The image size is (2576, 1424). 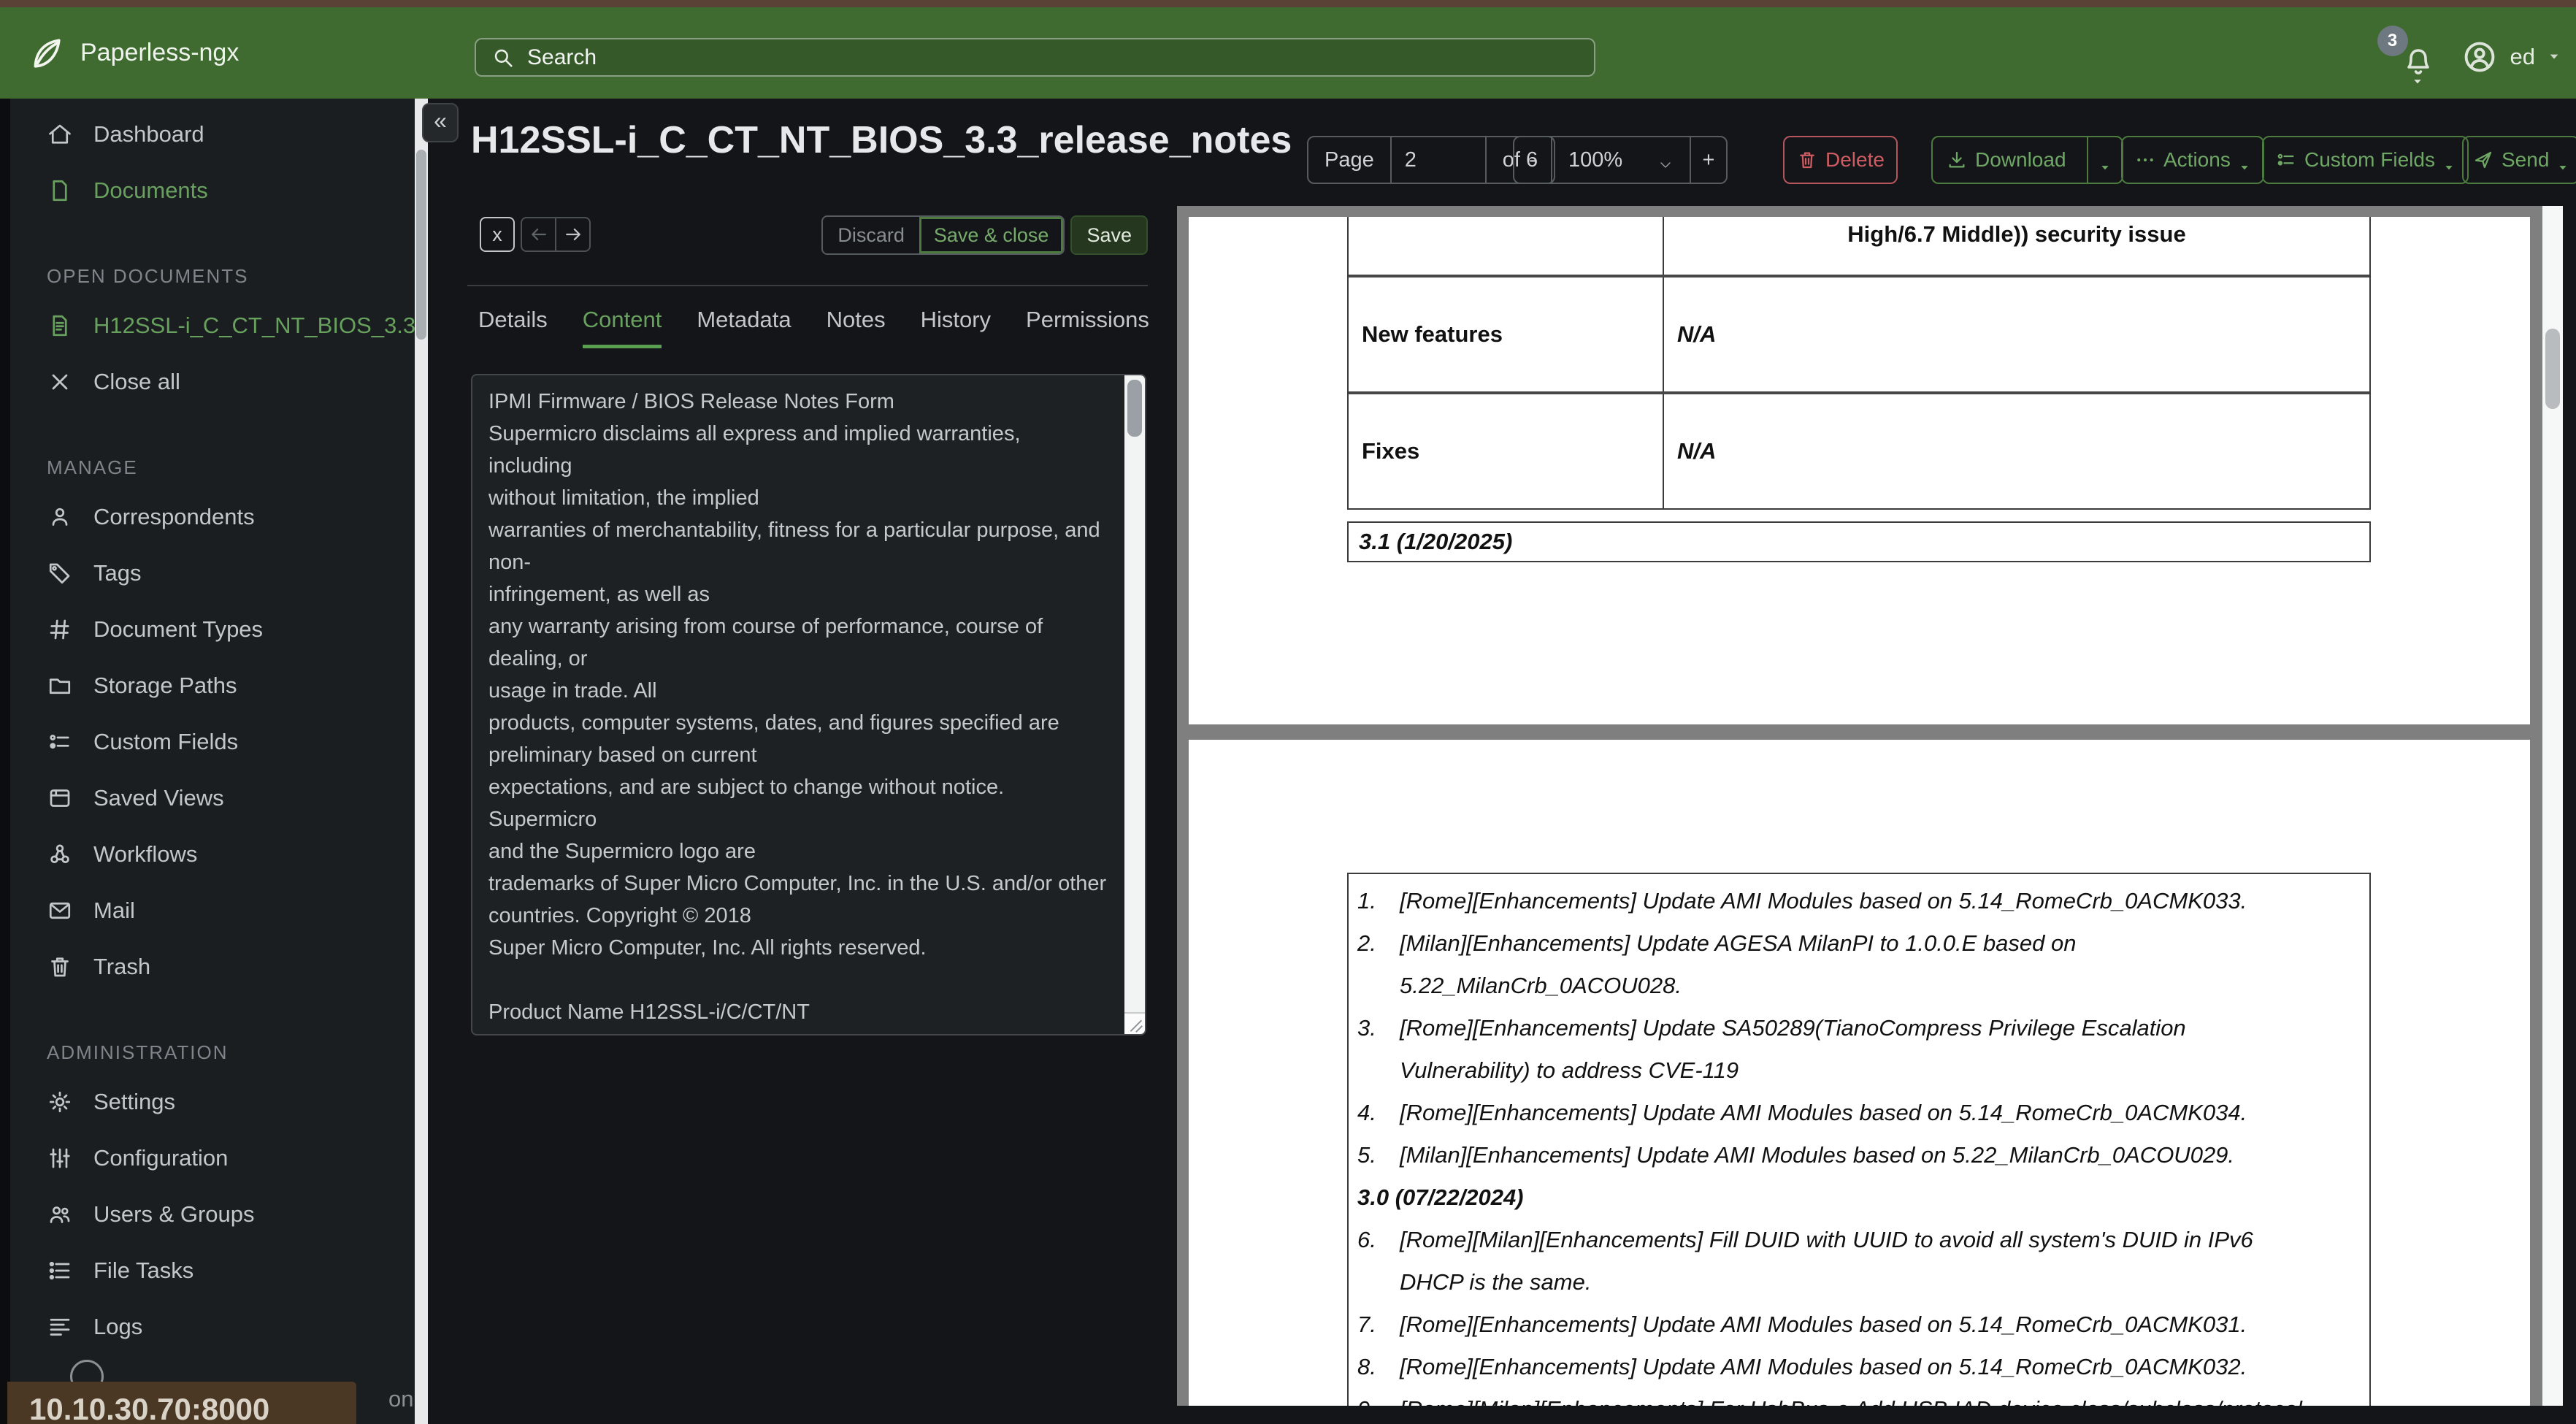 I want to click on sidebar-item-correspondents: Correspondents, so click(x=212, y=517).